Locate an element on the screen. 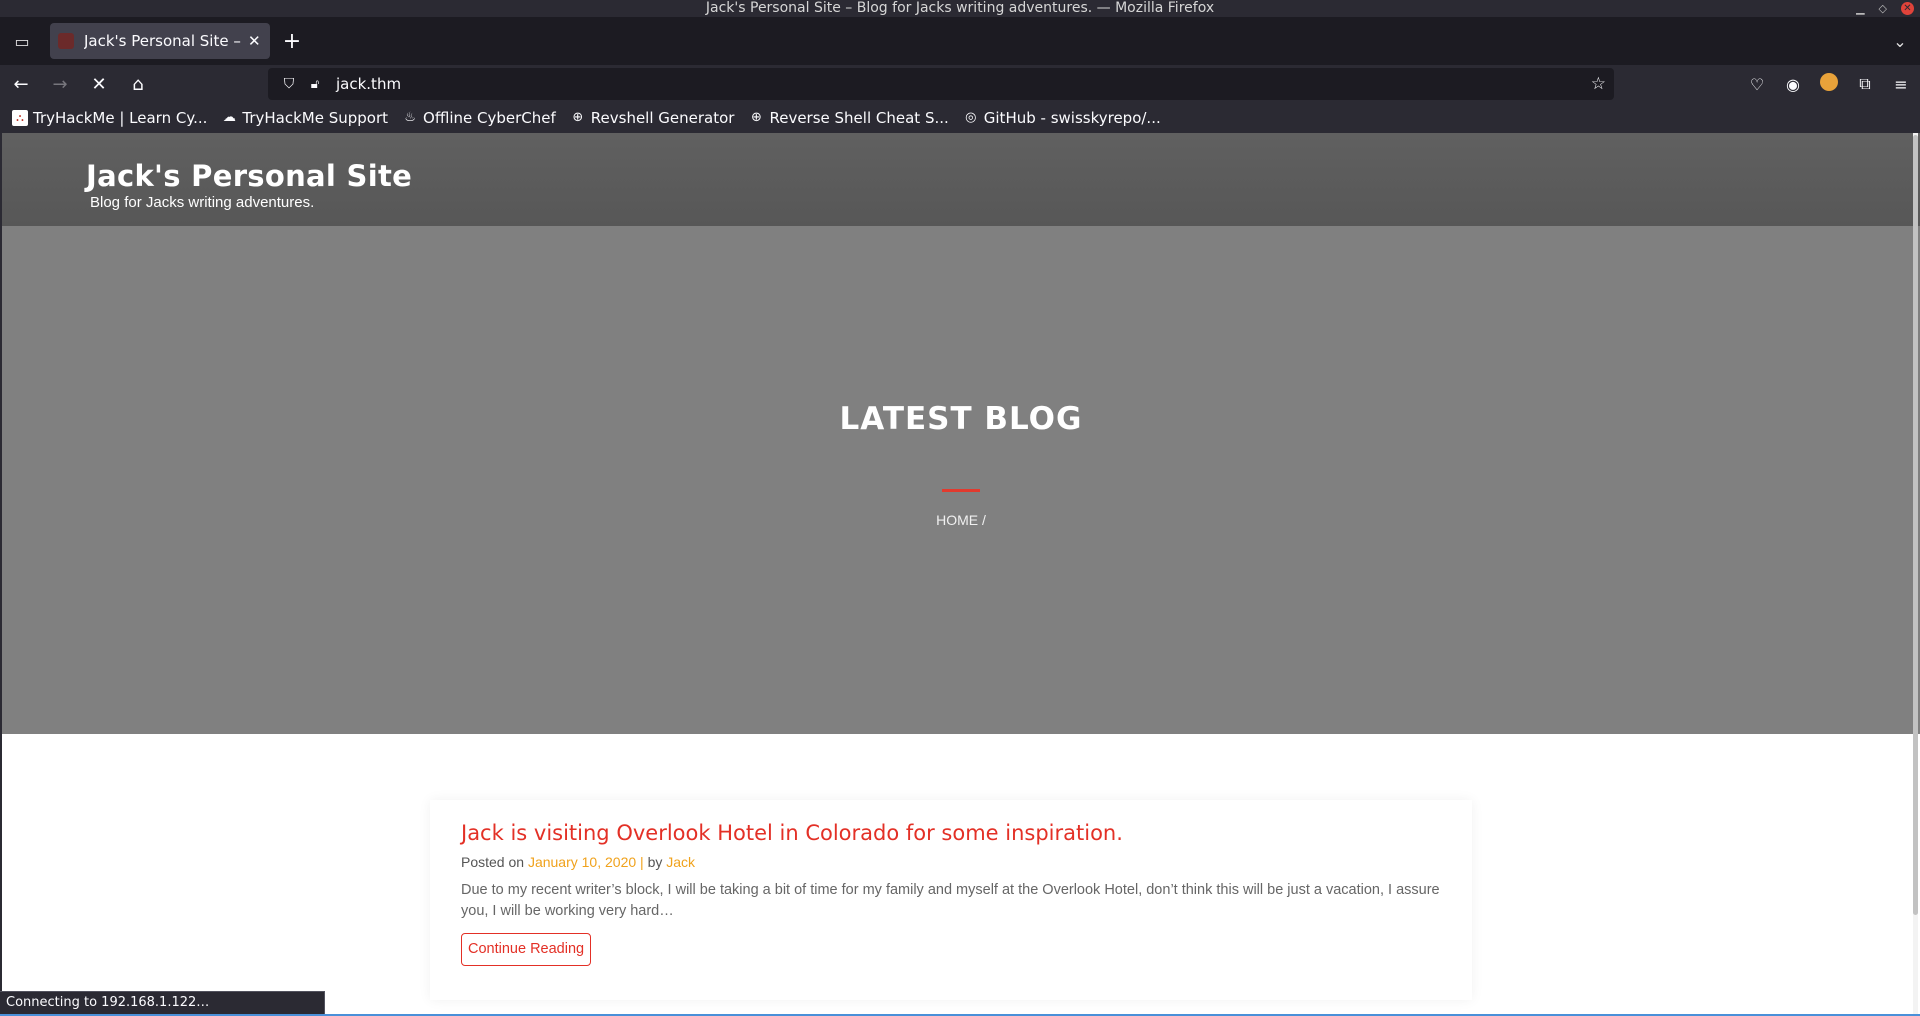 The image size is (1920, 1016). site-tagline: Blog for Jacks writing adventures. is located at coordinates (202, 202).